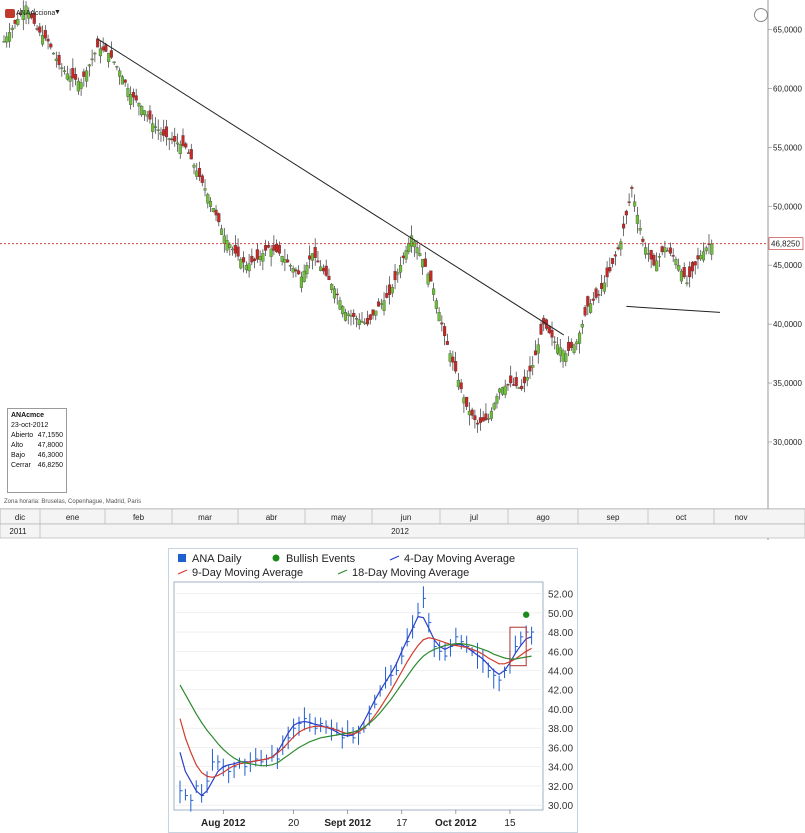  Describe the element at coordinates (21, 465) in the screenshot. I see `info-label: Cerrar` at that location.